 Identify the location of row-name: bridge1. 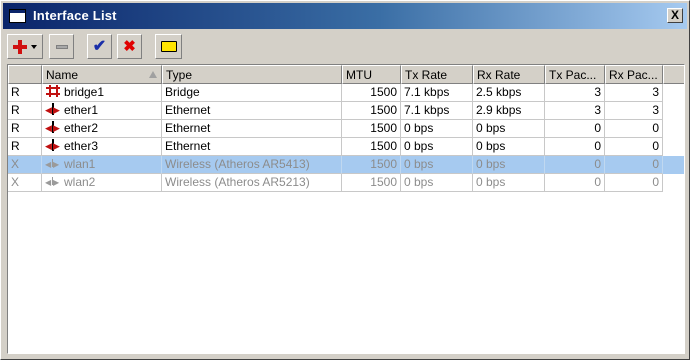
(102, 93).